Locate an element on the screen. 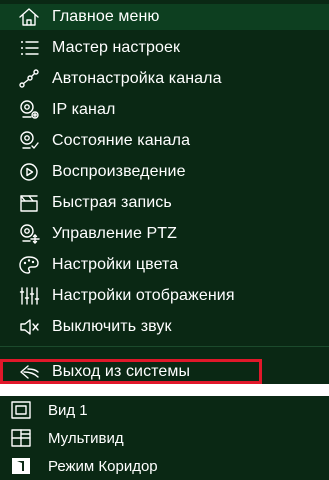 Image resolution: width=329 pixels, height=480 pixels. menu-item-corridor-mode: Режим Коридор is located at coordinates (164, 466).